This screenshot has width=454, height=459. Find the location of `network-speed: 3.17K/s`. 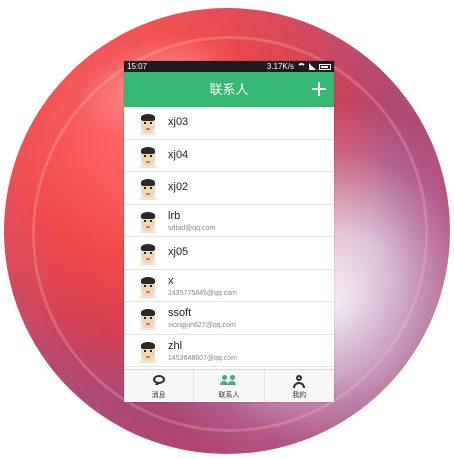

network-speed: 3.17K/s is located at coordinates (280, 66).